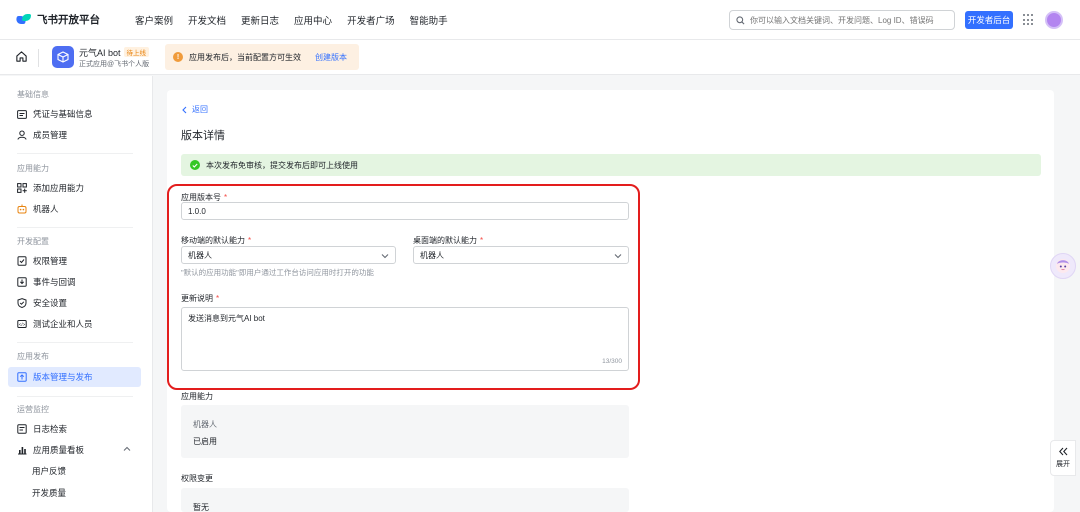  Describe the element at coordinates (405, 431) in the screenshot. I see `capability-box` at that location.